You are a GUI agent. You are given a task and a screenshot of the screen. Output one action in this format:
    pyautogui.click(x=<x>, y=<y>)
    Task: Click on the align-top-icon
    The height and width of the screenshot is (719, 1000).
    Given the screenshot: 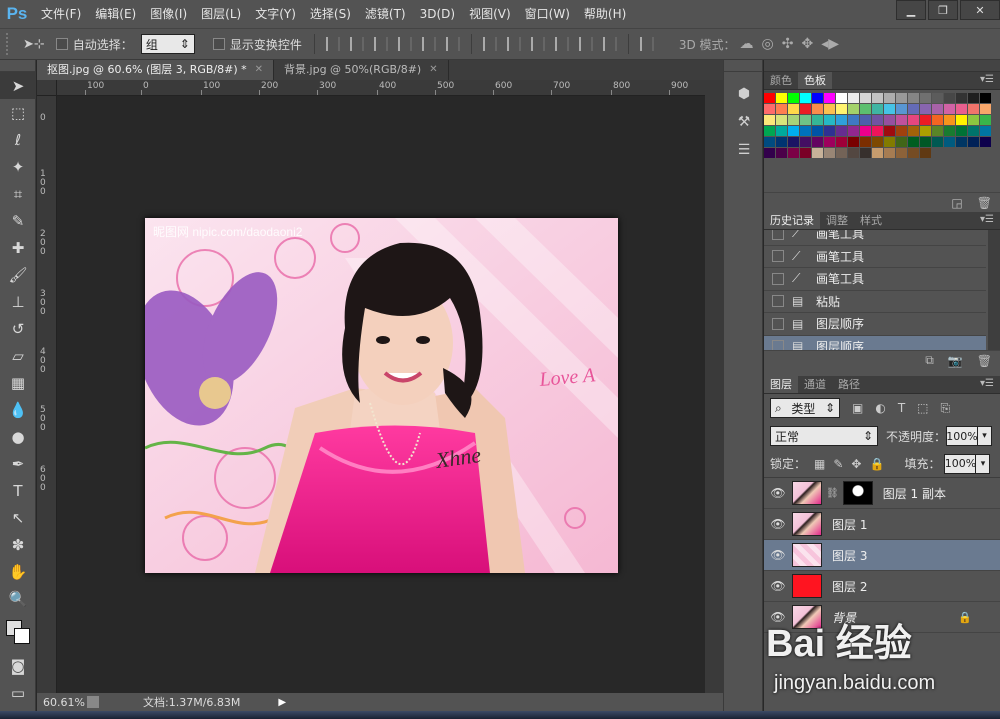 What is the action you would take?
    pyautogui.click(x=332, y=44)
    